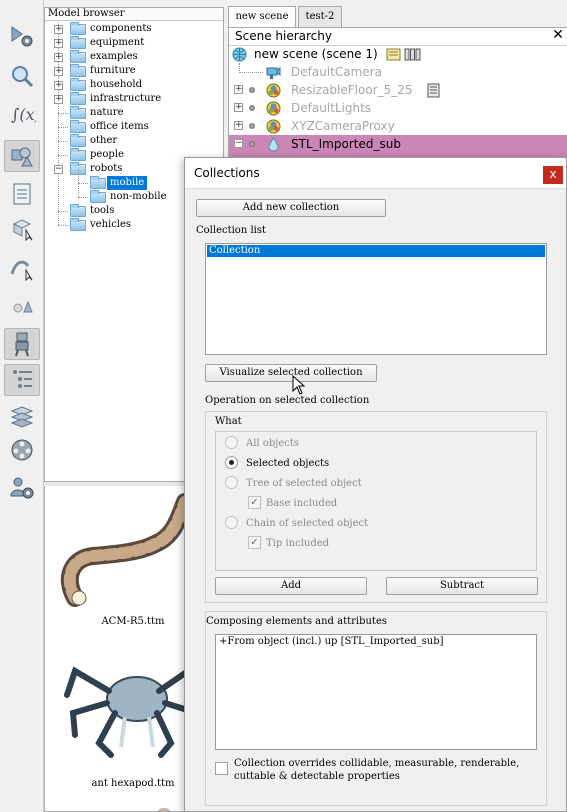 The image size is (567, 812). What do you see at coordinates (376, 299) in the screenshot?
I see `collection-list: Collection` at bounding box center [376, 299].